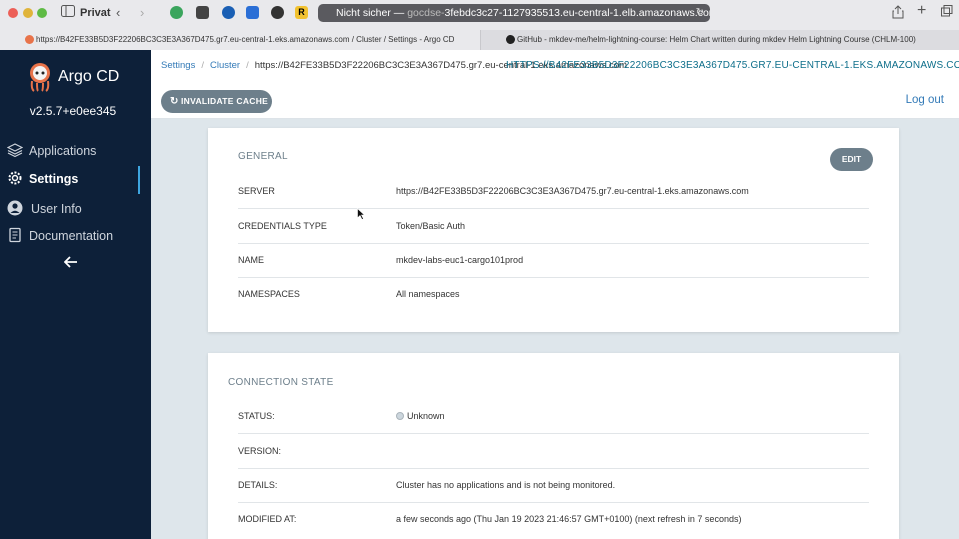  I want to click on sidebar-item-user-info: User Info, so click(75, 209).